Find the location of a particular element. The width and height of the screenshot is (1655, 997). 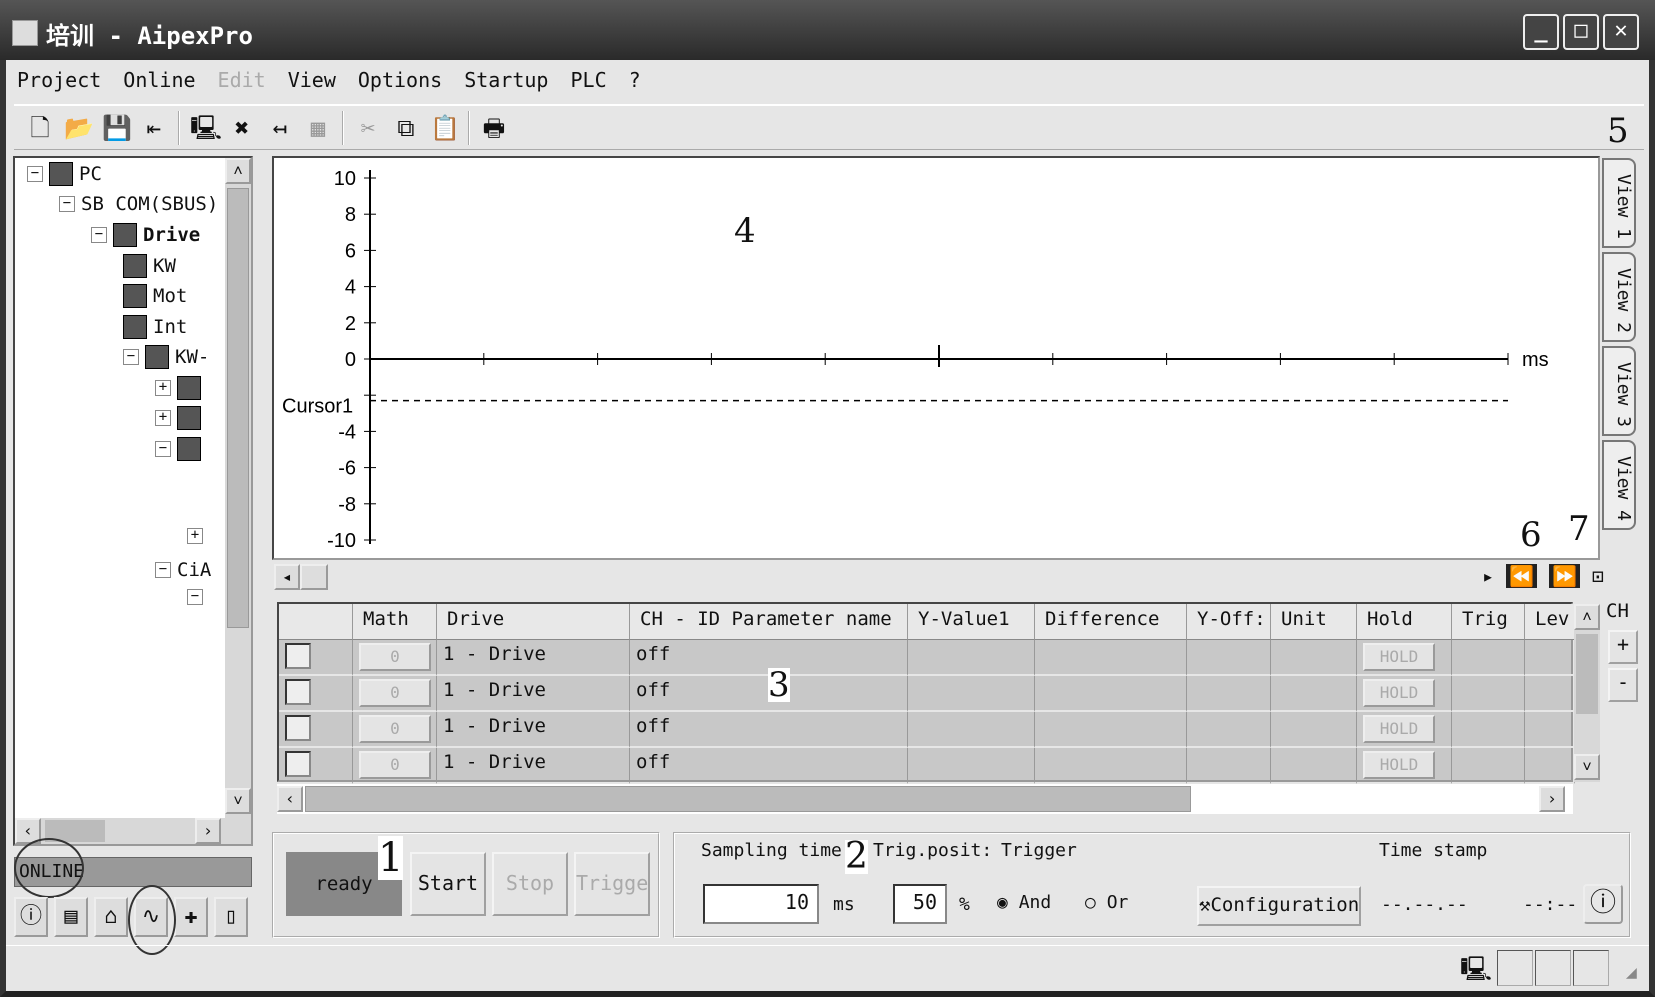

column-header: Unit is located at coordinates (1314, 622).